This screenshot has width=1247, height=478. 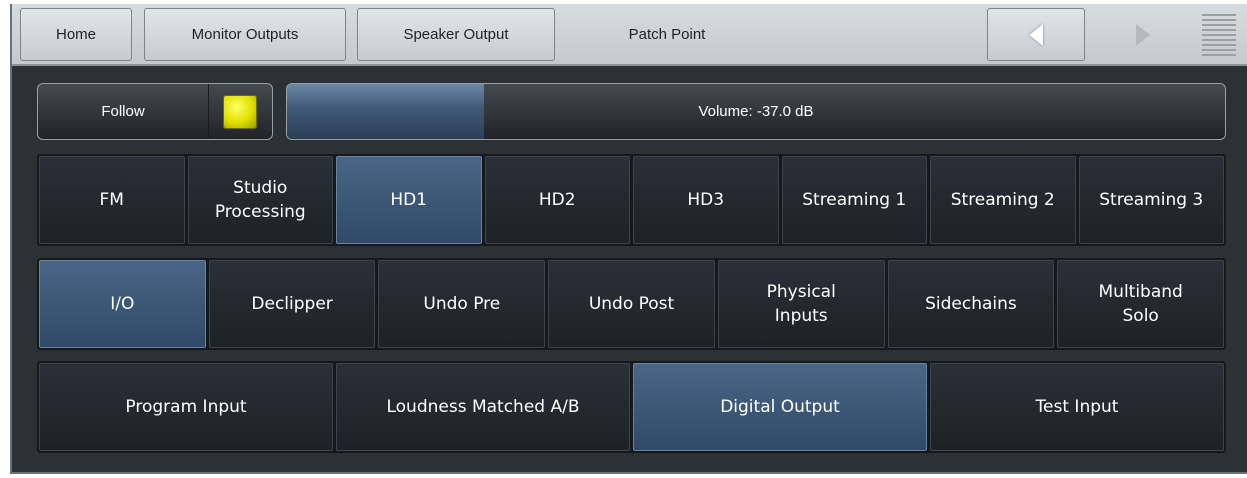 I want to click on output-button-label: Streaming 2, so click(x=1002, y=200).